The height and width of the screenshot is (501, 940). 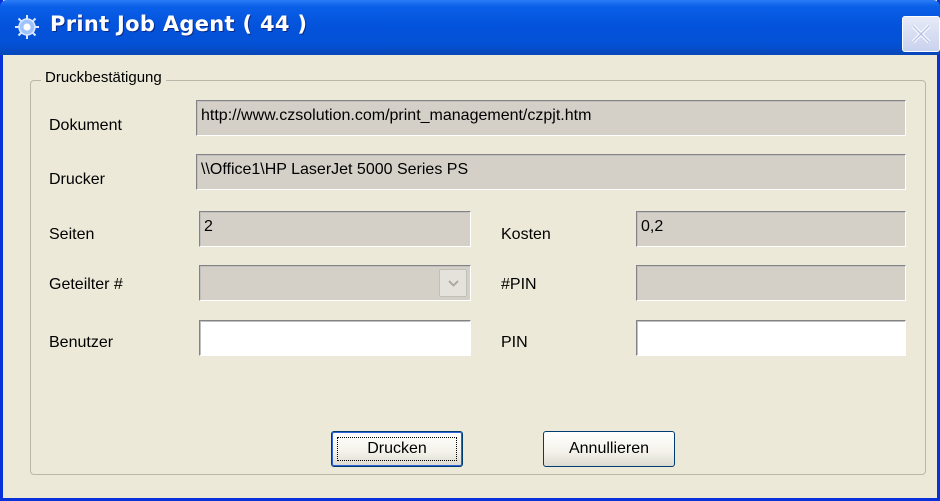 What do you see at coordinates (335, 229) in the screenshot?
I see `seiten-field: 2` at bounding box center [335, 229].